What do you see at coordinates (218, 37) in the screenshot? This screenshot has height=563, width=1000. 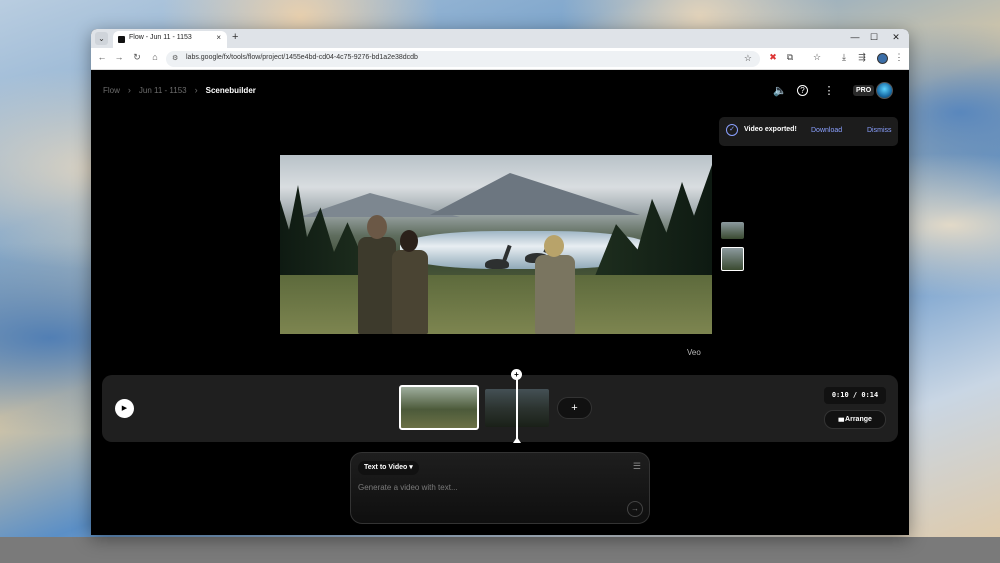 I see `tab-close-icon: ×` at bounding box center [218, 37].